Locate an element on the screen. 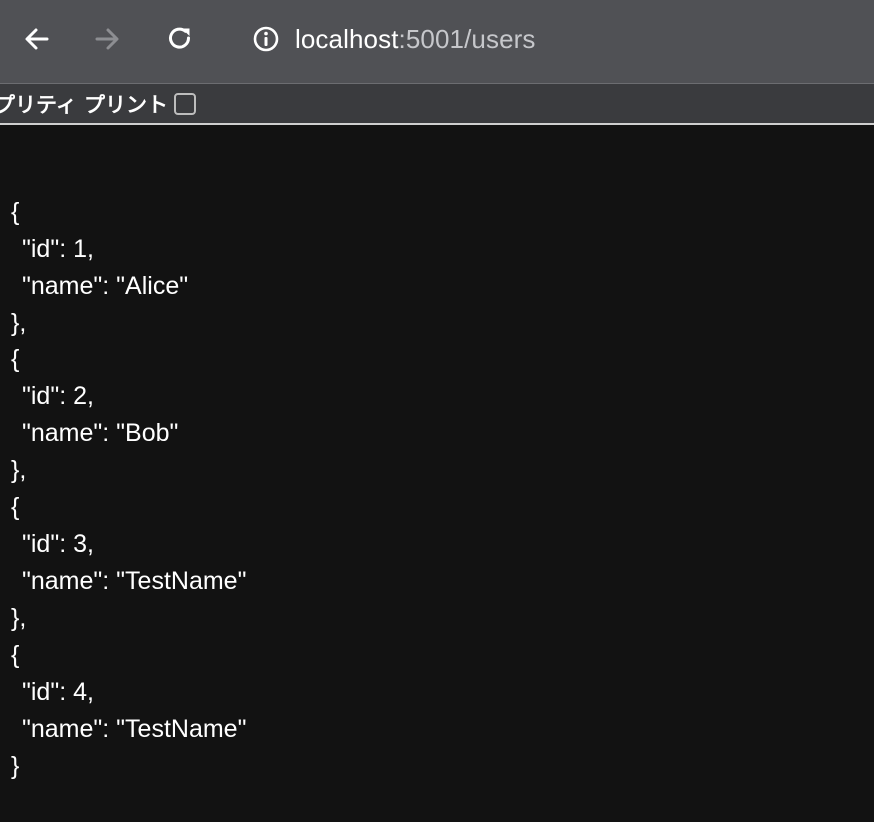 The image size is (874, 822). forward-button is located at coordinates (107, 39).